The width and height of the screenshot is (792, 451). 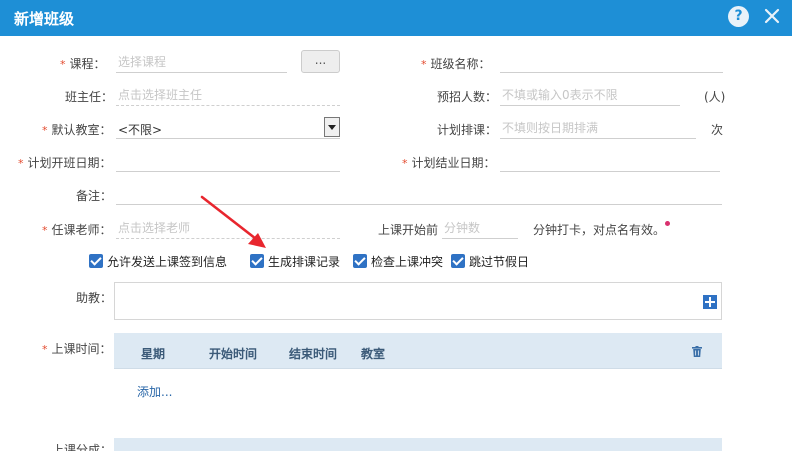 I want to click on dialog-title: 新增班级, so click(x=44, y=19).